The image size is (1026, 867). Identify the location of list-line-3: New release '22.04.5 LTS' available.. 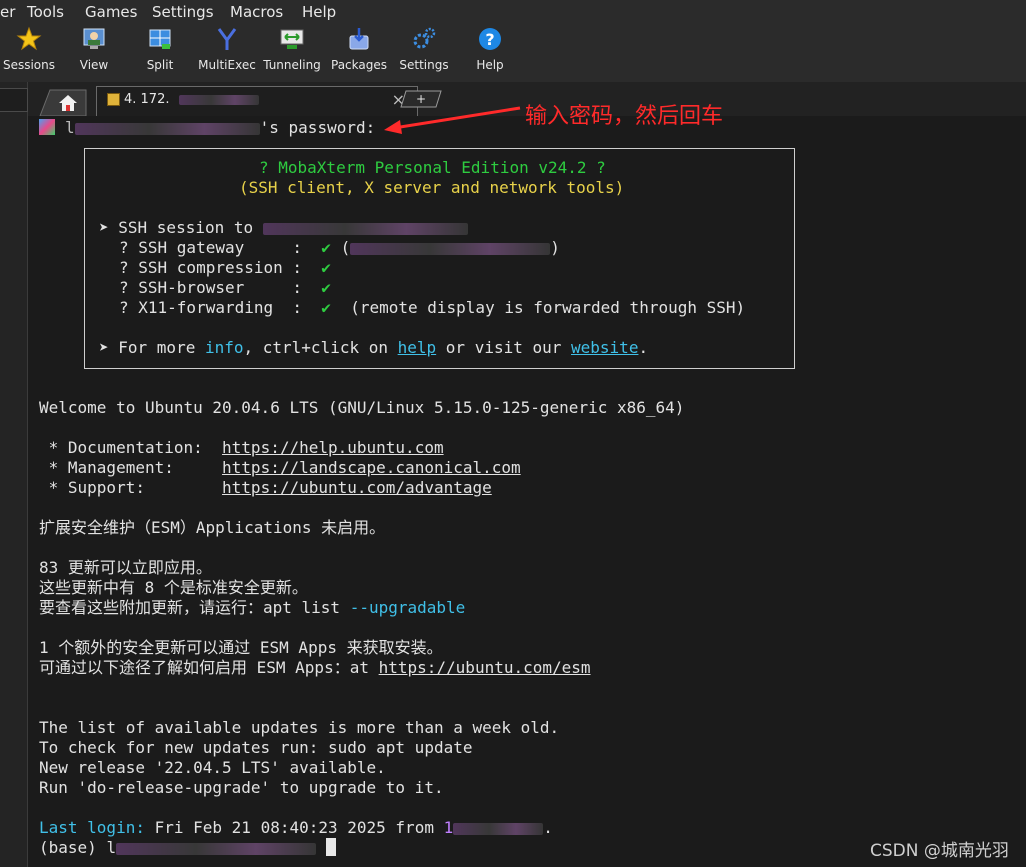
(212, 767).